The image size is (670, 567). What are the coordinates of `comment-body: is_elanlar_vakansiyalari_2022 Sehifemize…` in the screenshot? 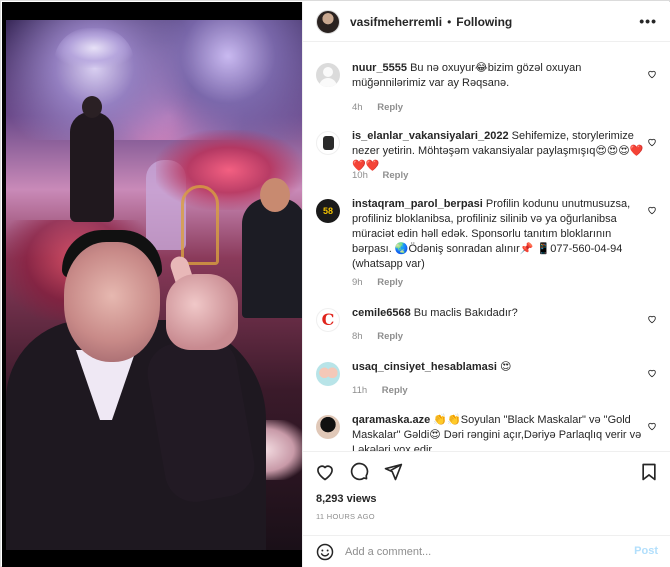 It's located at (500, 151).